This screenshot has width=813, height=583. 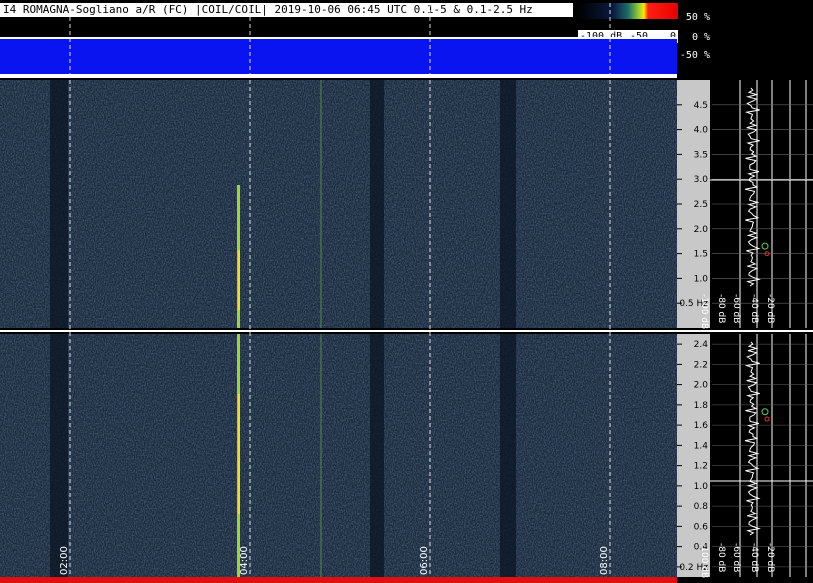 I want to click on frequency-tick-label: 1.2, so click(x=701, y=467).